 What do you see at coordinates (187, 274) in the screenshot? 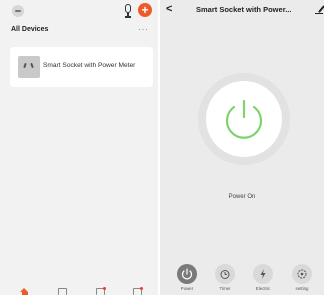
I see `power-icon` at bounding box center [187, 274].